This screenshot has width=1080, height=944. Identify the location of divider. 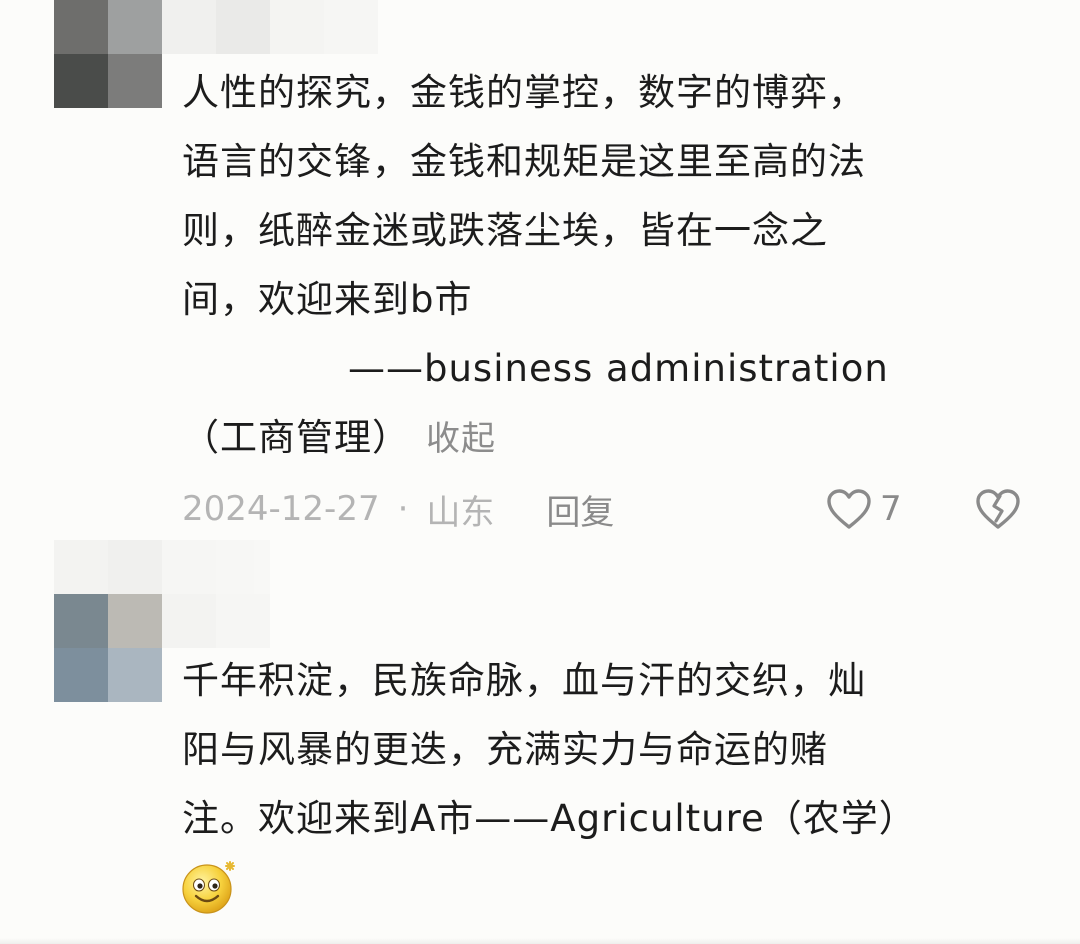
(540, 941).